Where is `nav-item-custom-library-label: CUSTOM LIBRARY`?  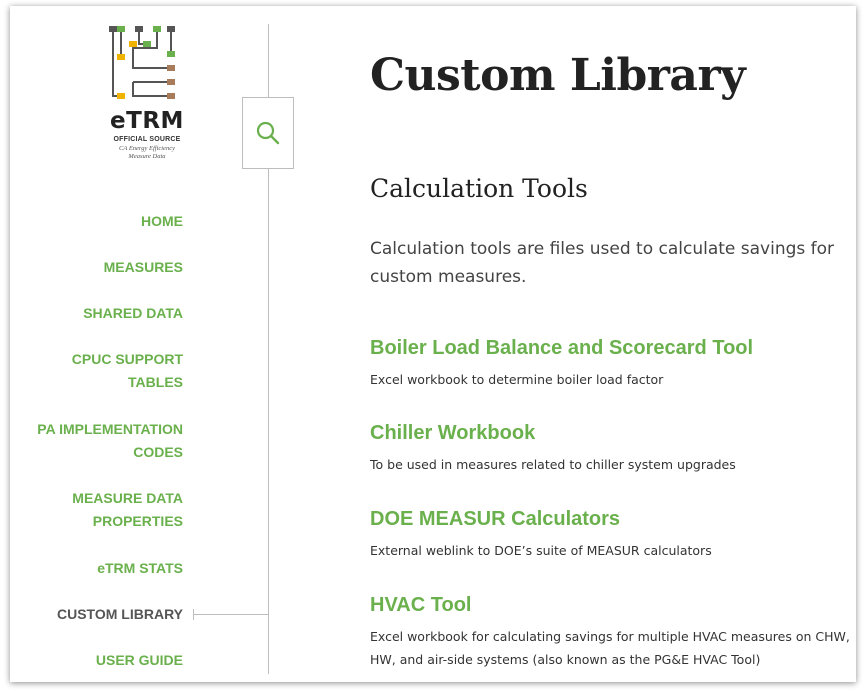
nav-item-custom-library-label: CUSTOM LIBRARY is located at coordinates (120, 614).